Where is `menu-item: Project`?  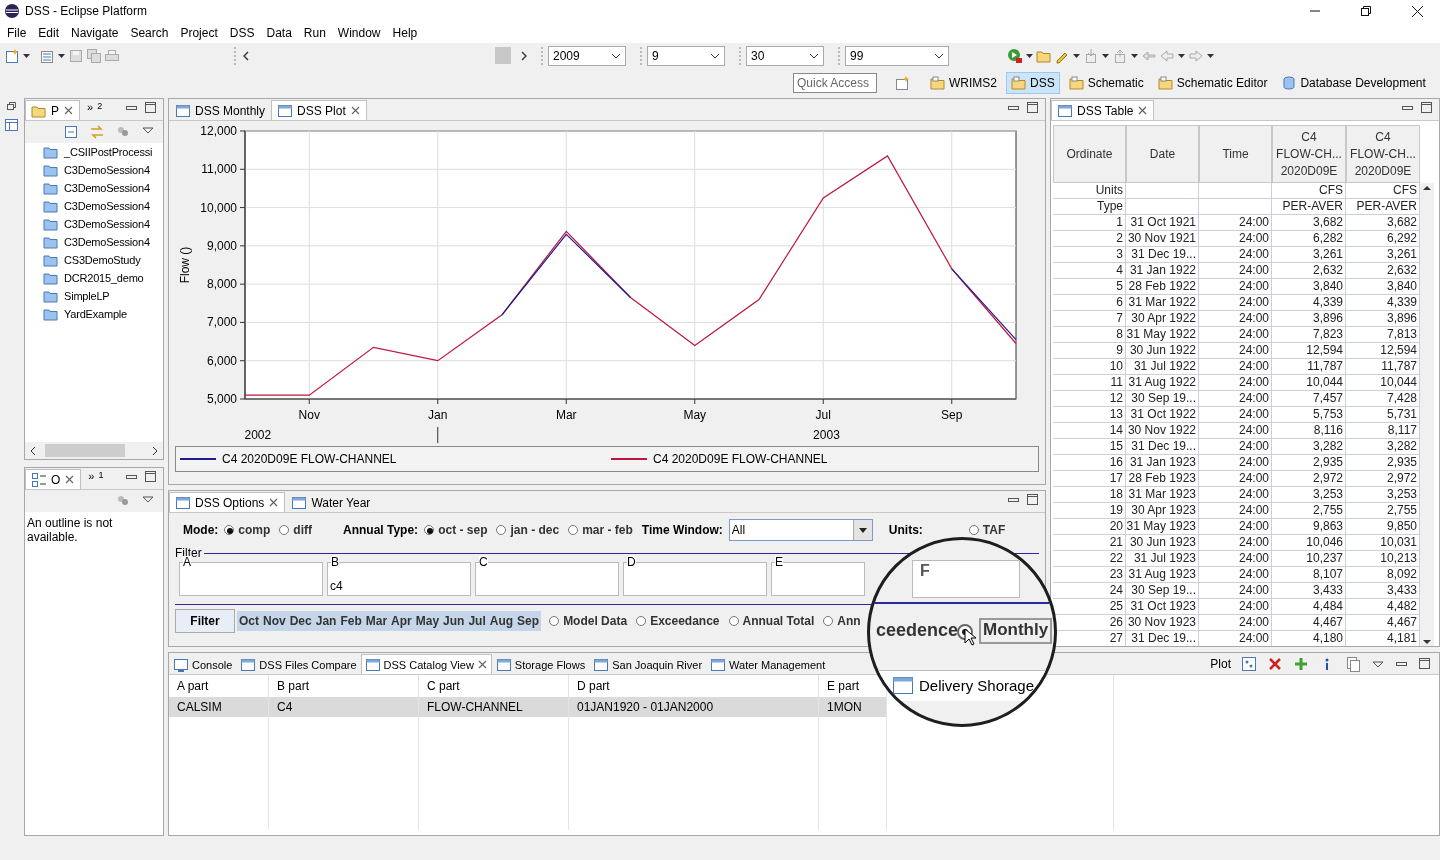 menu-item: Project is located at coordinates (199, 32).